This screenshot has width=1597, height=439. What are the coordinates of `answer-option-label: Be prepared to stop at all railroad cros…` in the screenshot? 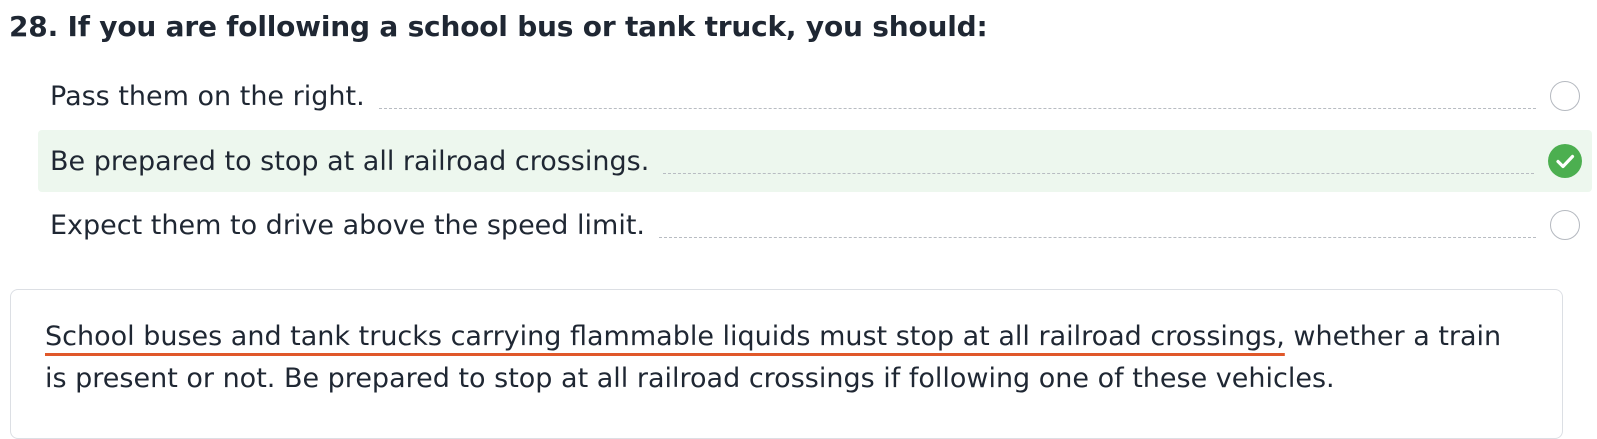 It's located at (350, 161).